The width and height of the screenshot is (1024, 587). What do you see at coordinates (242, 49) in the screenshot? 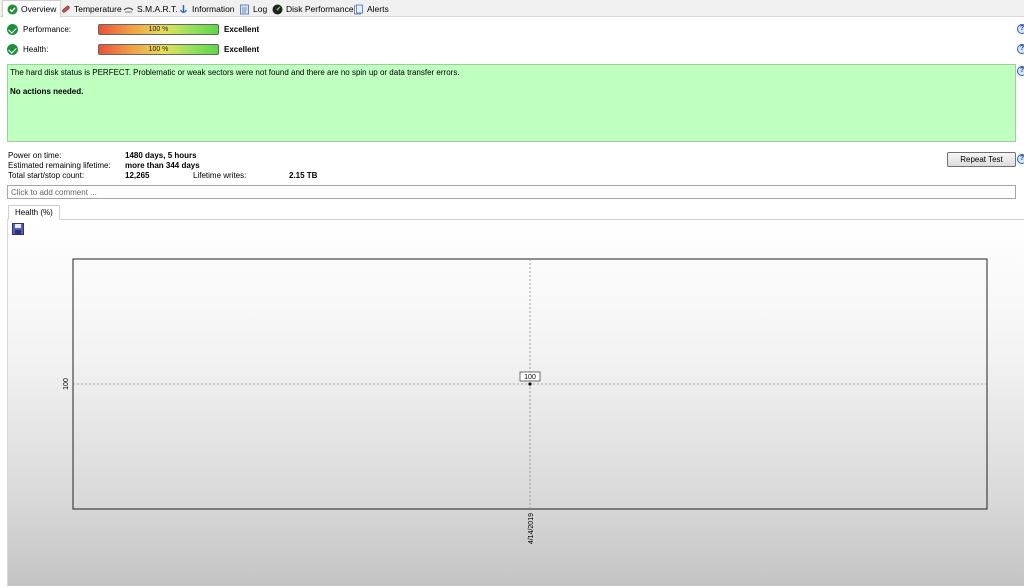
I see `health-rating: Excellent` at bounding box center [242, 49].